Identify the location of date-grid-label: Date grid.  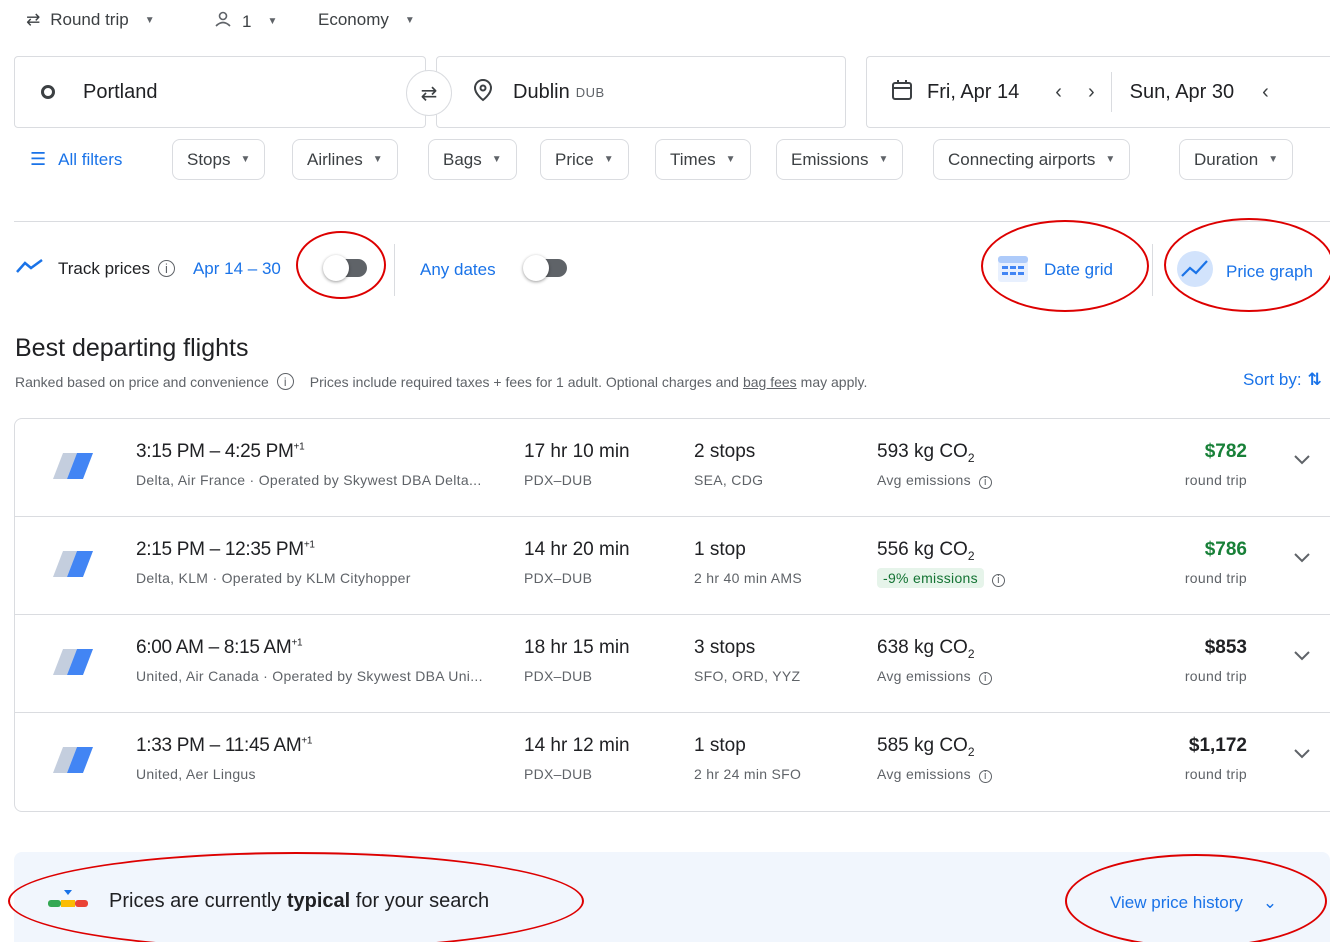
(1078, 269).